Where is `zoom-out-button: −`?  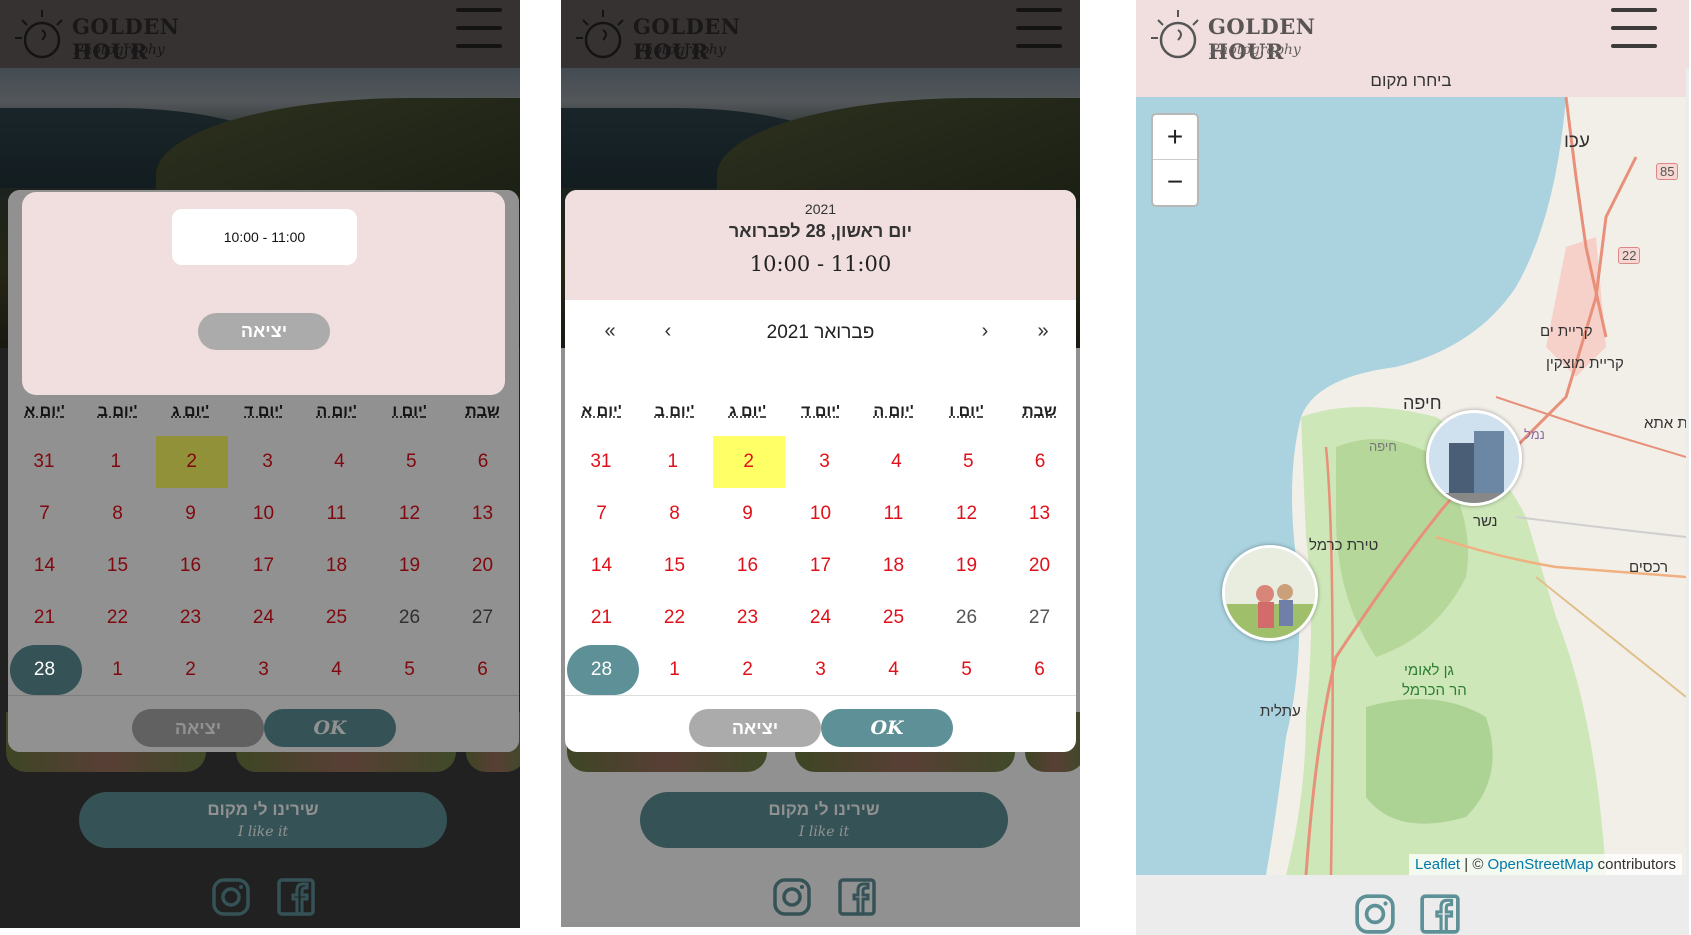 zoom-out-button: − is located at coordinates (1175, 182).